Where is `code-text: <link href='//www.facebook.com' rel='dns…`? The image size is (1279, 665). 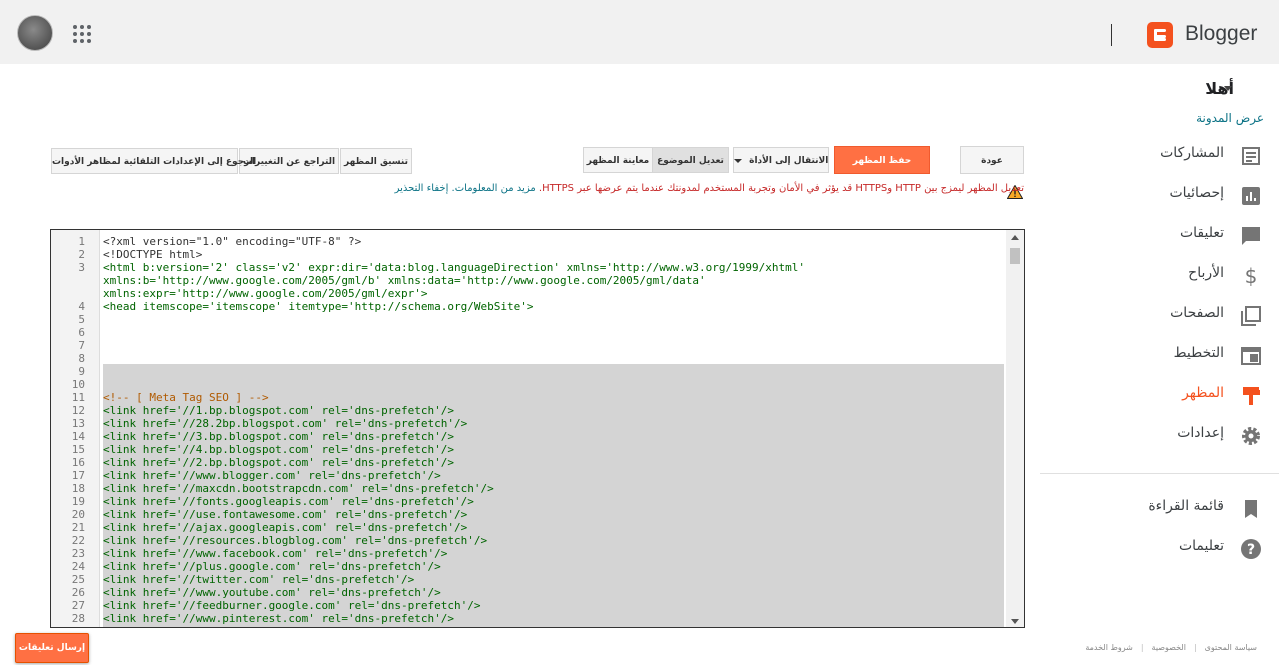
code-text: <link href='//www.facebook.com' rel='dns… is located at coordinates (275, 553).